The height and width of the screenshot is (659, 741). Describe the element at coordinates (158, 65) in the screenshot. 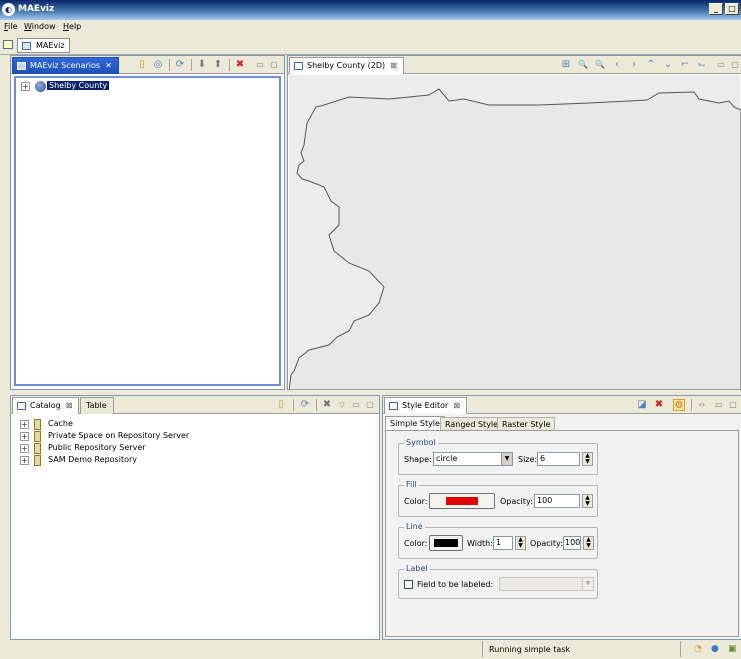

I see `globe-icon: ◎` at that location.